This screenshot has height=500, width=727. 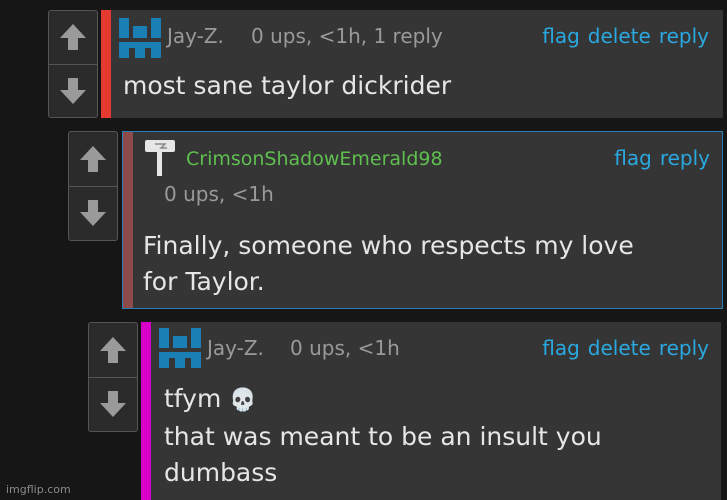 I want to click on comment-body-line: most sane taylor dickrider, so click(x=287, y=85).